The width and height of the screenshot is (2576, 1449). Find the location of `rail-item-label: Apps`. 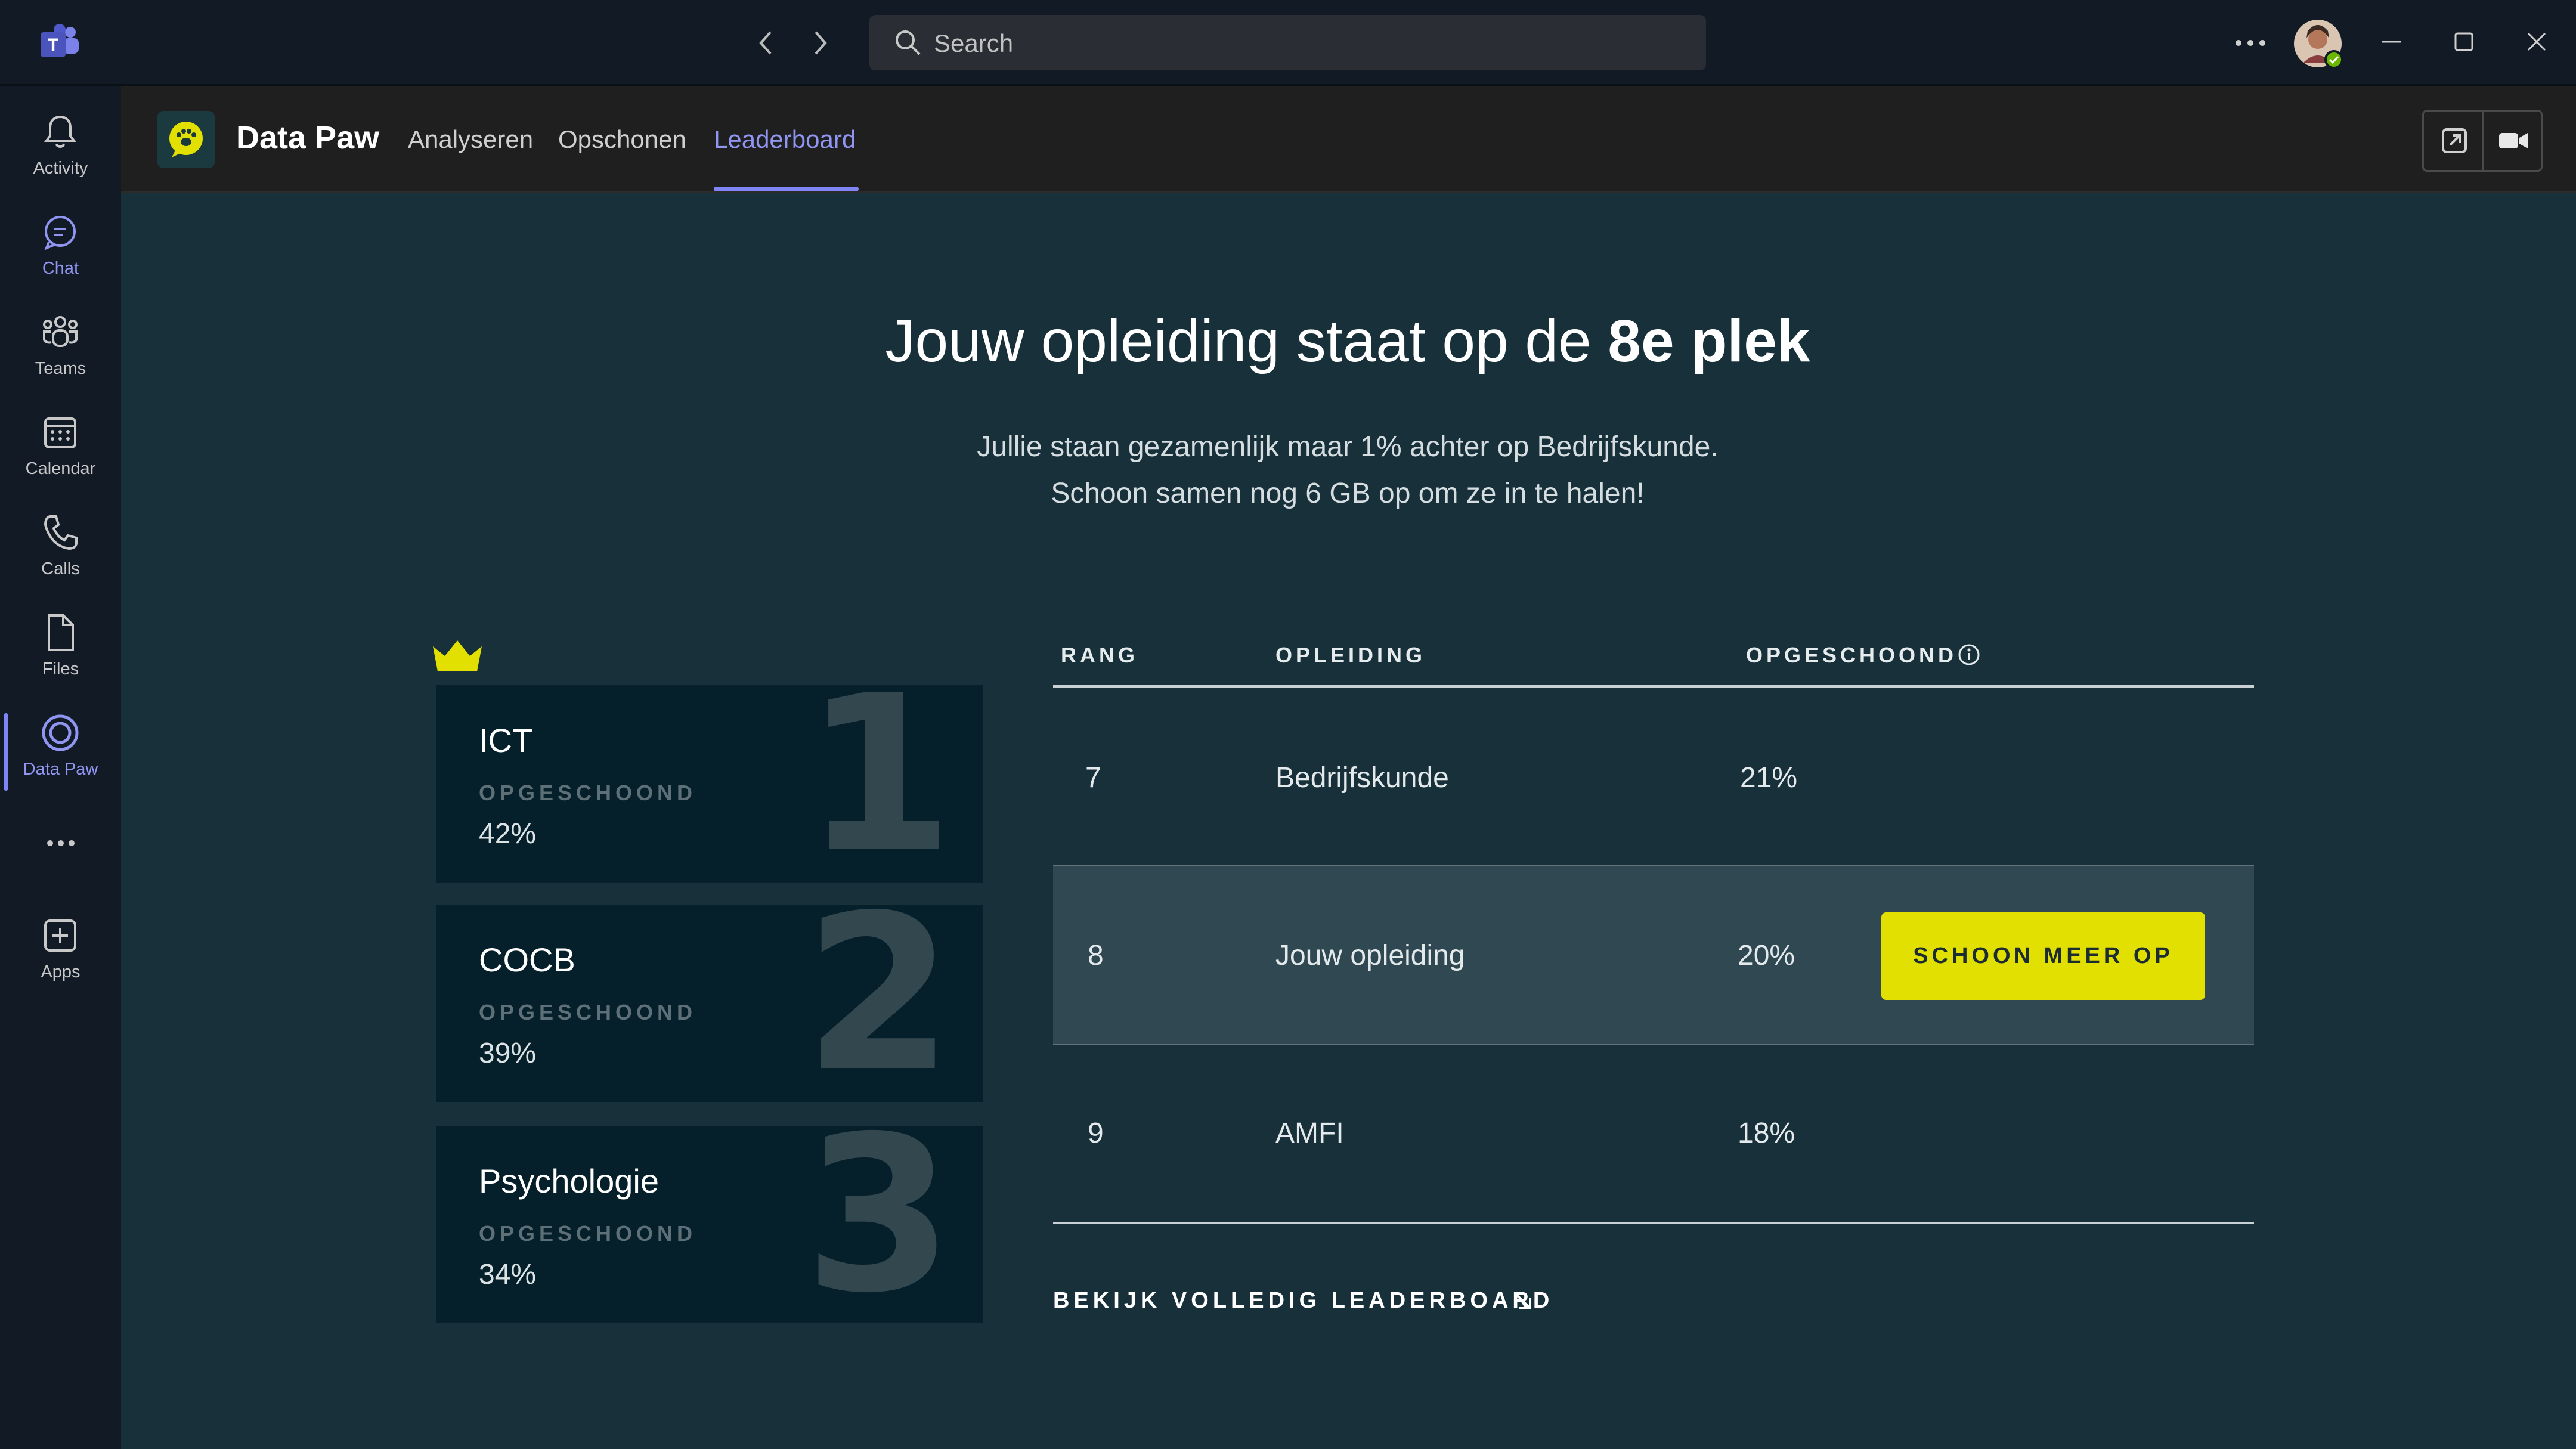

rail-item-label: Apps is located at coordinates (61, 972).